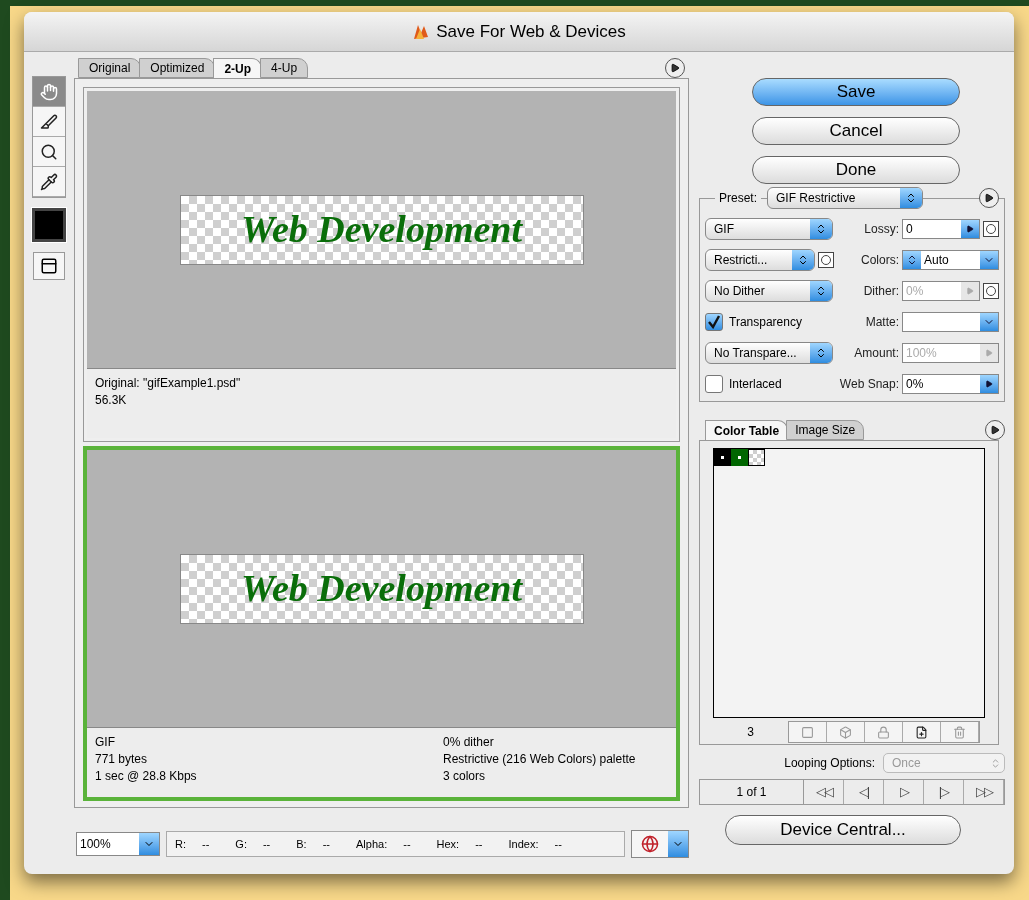 The width and height of the screenshot is (1029, 900). I want to click on checkmark-icon, so click(714, 322).